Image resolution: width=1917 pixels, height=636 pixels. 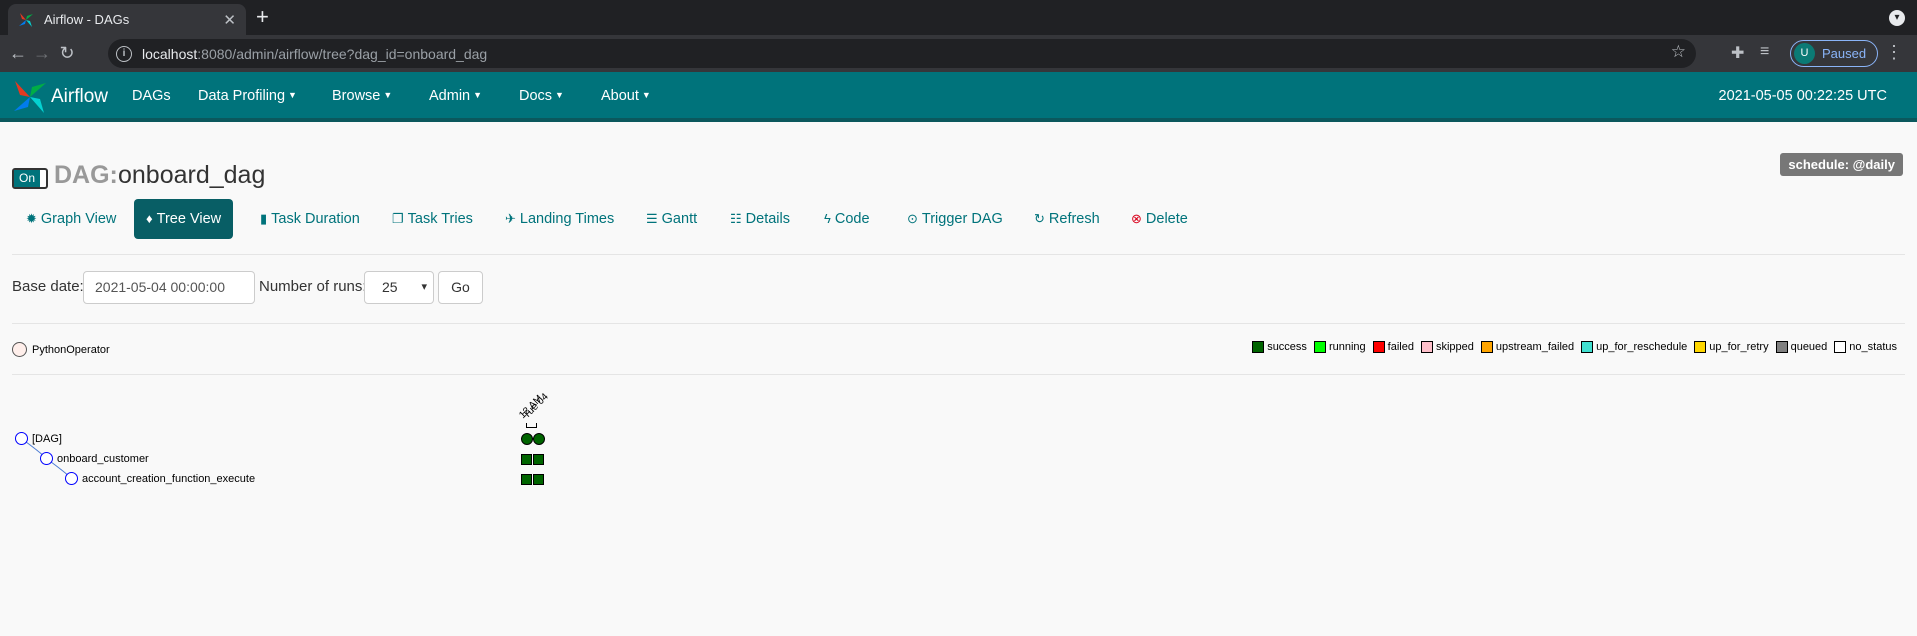 What do you see at coordinates (103, 459) in the screenshot?
I see `tree-label-onboard-customer: onboard_customer` at bounding box center [103, 459].